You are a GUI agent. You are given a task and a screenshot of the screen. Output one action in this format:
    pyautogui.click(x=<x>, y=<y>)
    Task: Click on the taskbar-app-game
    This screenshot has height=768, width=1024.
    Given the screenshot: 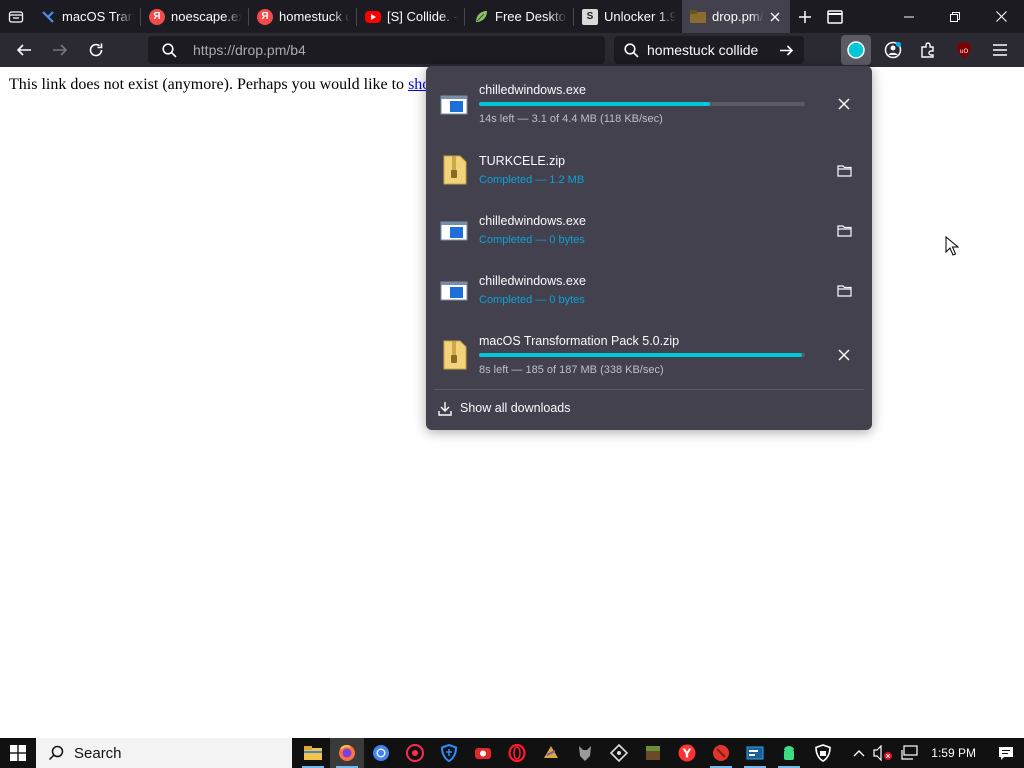 What is the action you would take?
    pyautogui.click(x=551, y=753)
    